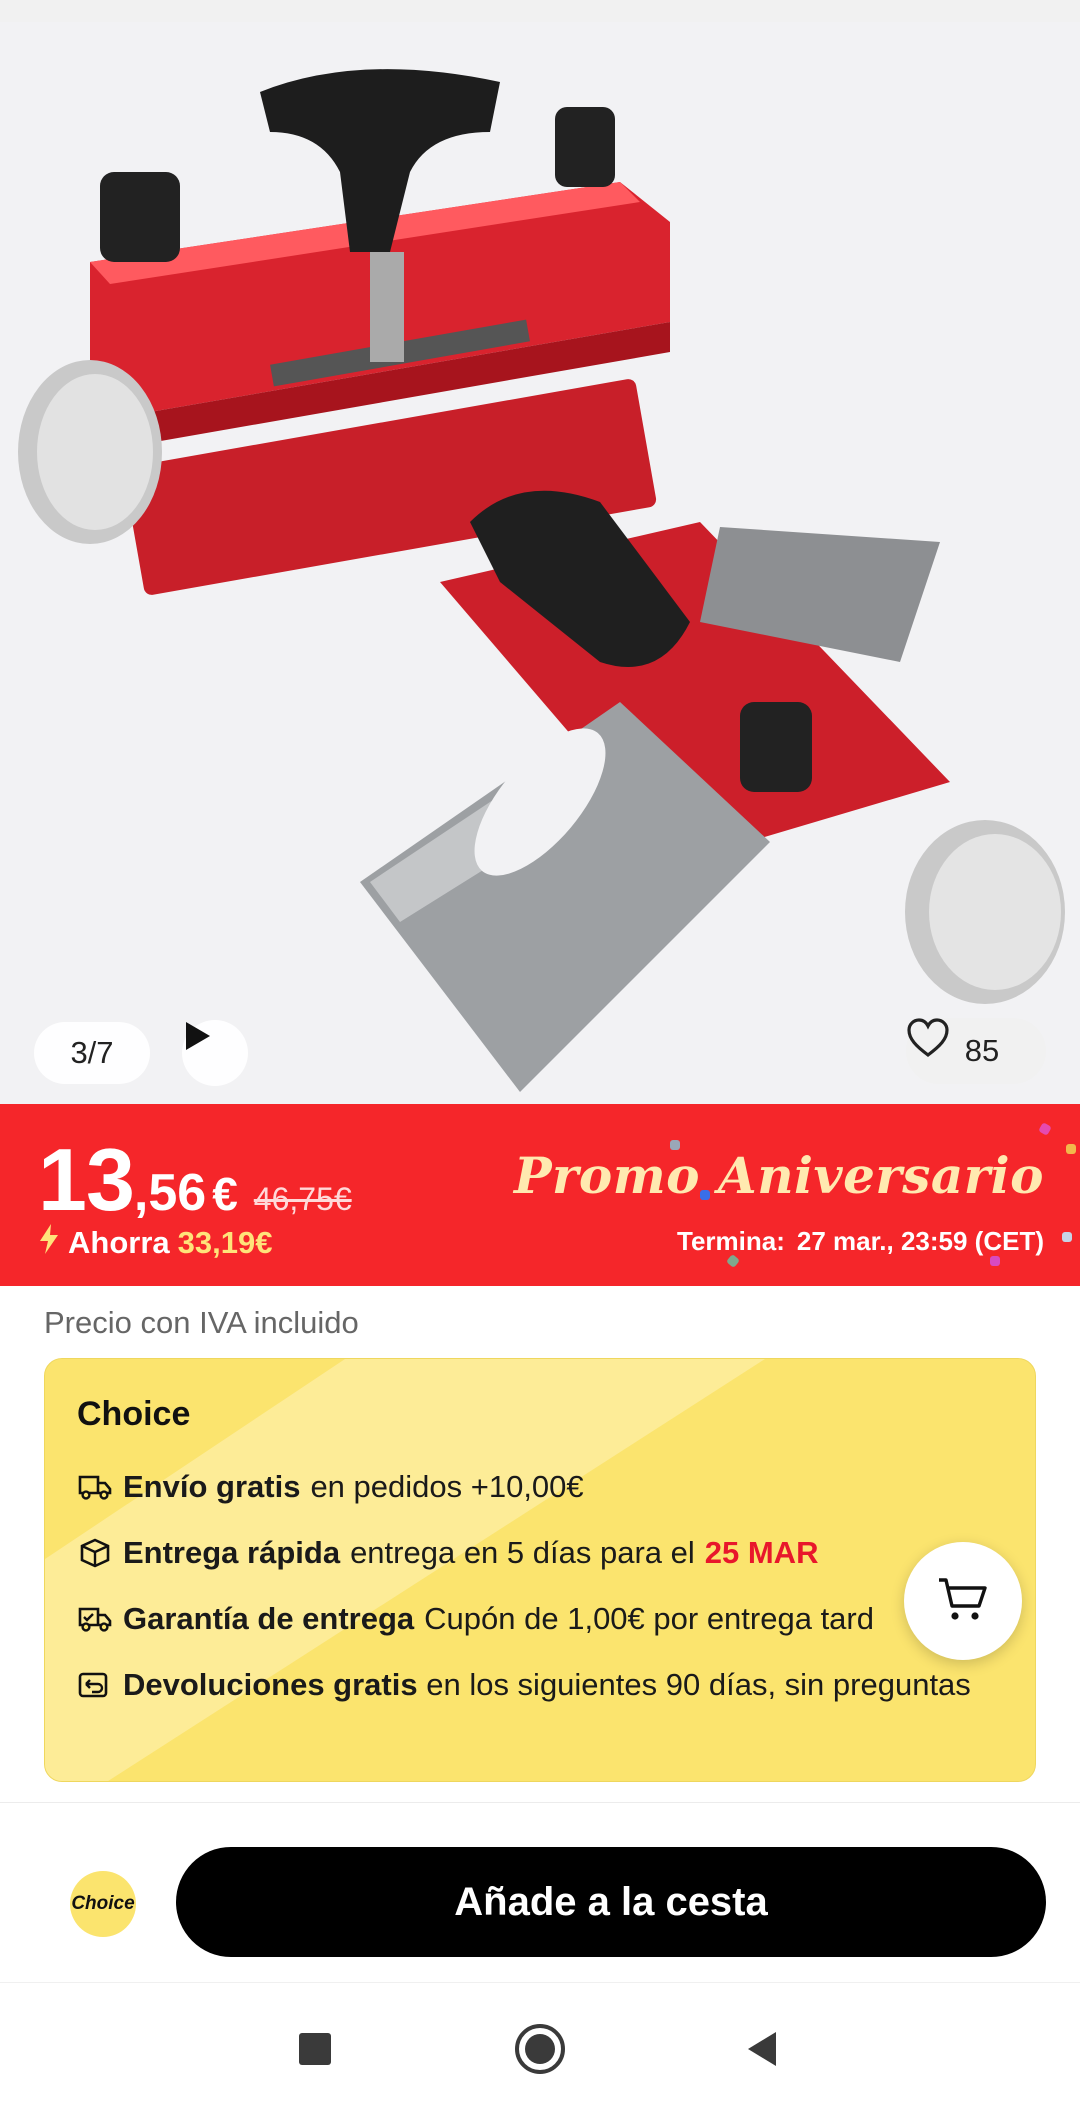 The width and height of the screenshot is (1080, 2114). What do you see at coordinates (270, 1684) in the screenshot?
I see `benefit-title: Devoluciones gratis` at bounding box center [270, 1684].